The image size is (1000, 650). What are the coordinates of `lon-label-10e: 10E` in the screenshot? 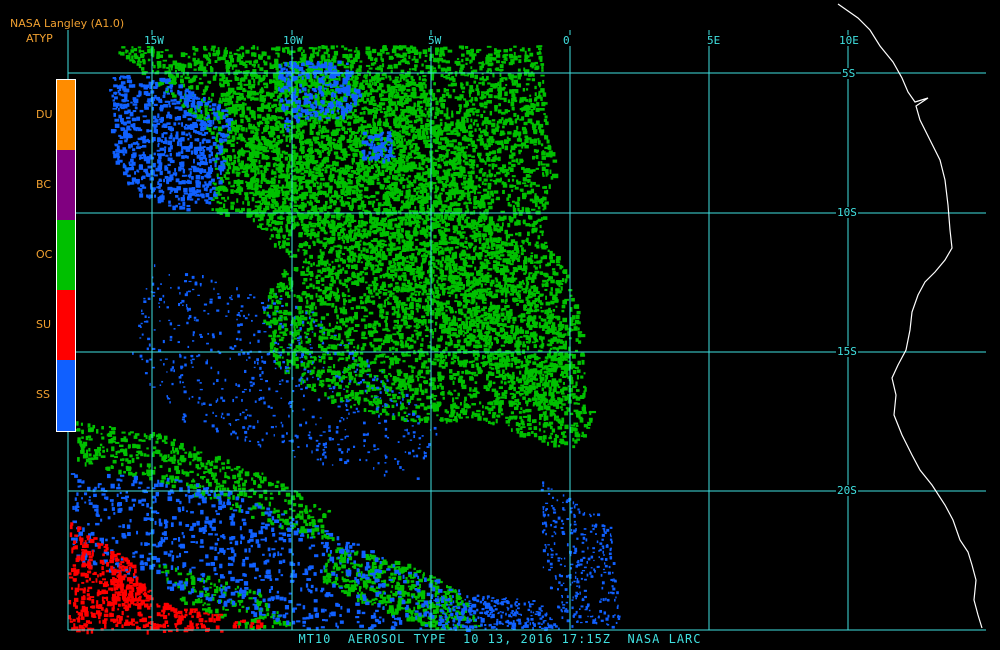 It's located at (849, 40).